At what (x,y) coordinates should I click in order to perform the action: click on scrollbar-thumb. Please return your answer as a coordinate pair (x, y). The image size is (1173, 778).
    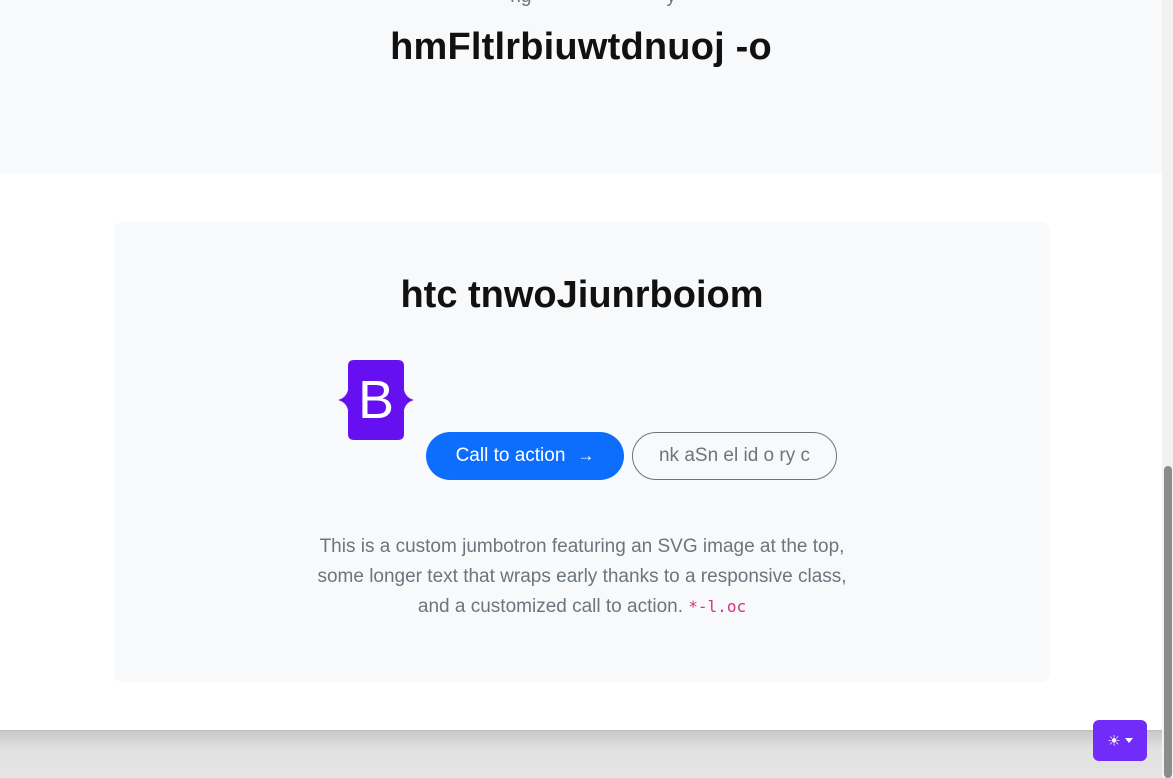
    Looking at the image, I should click on (1168, 622).